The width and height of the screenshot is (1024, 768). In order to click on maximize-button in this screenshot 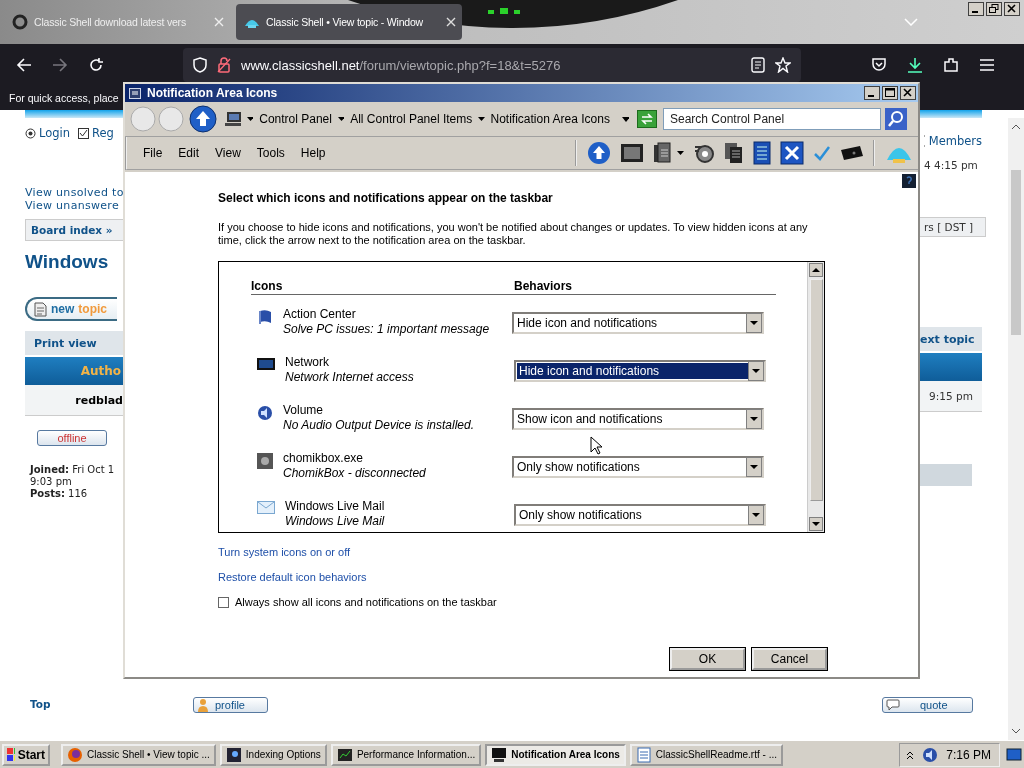, I will do `click(890, 93)`.